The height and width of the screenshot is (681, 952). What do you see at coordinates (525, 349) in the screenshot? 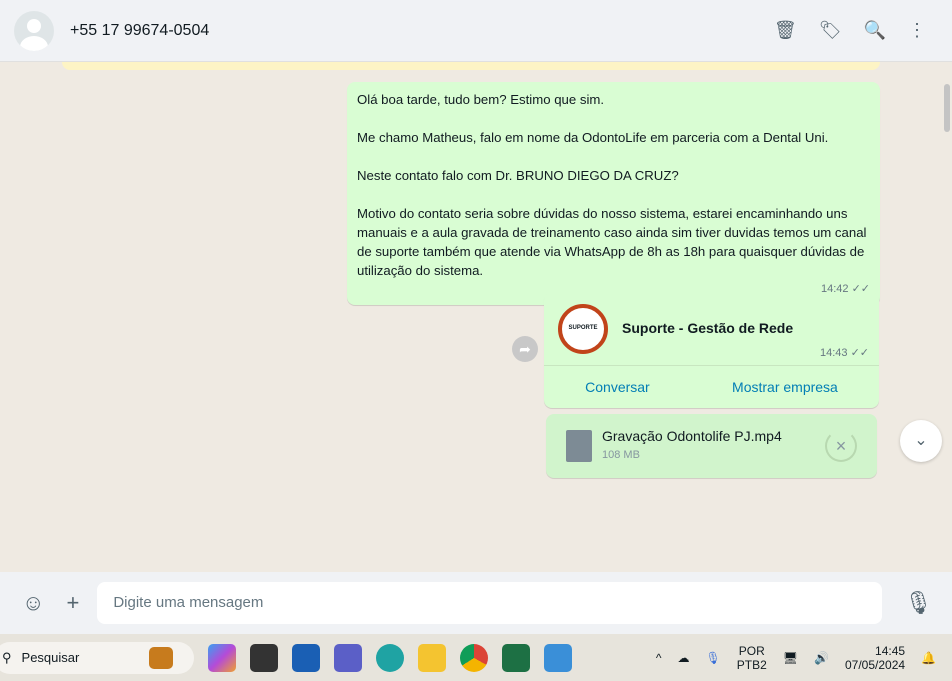
I see `forward-icon: ➦` at bounding box center [525, 349].